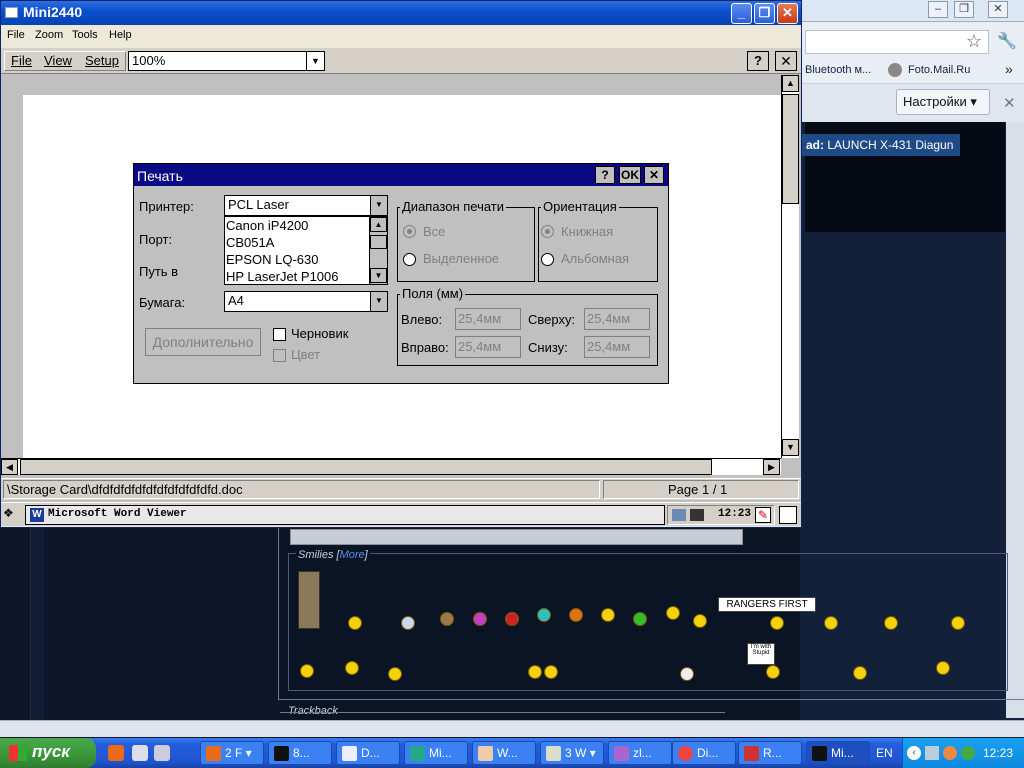  I want to click on menu-file: File, so click(16, 35).